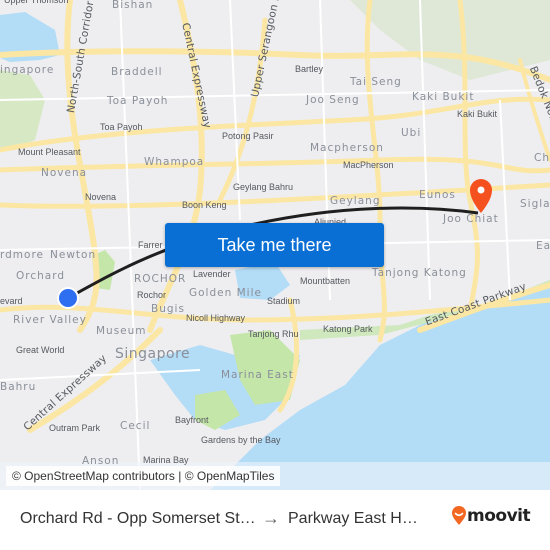  I want to click on map-label: Mountbatten, so click(325, 281).